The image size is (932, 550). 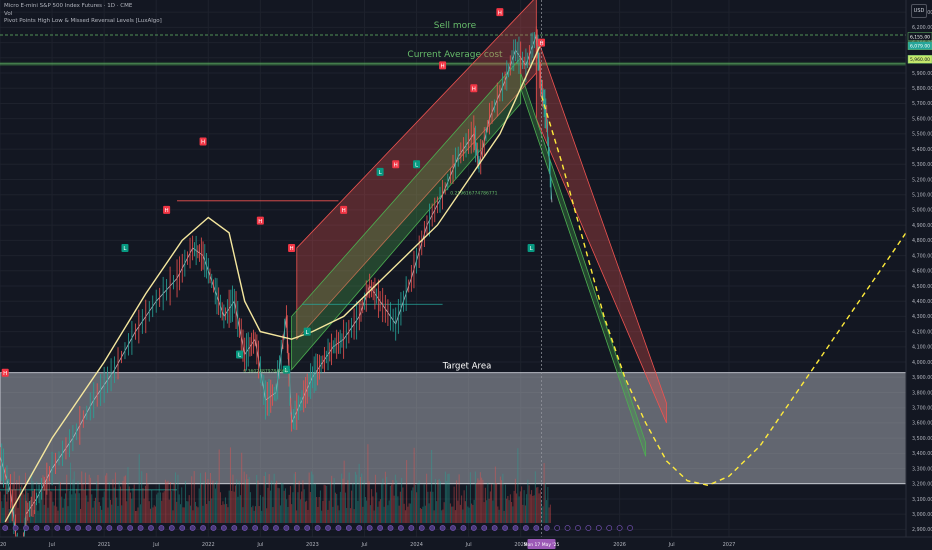 What do you see at coordinates (922, 256) in the screenshot?
I see `y-tick-label: 4,700.00` at bounding box center [922, 256].